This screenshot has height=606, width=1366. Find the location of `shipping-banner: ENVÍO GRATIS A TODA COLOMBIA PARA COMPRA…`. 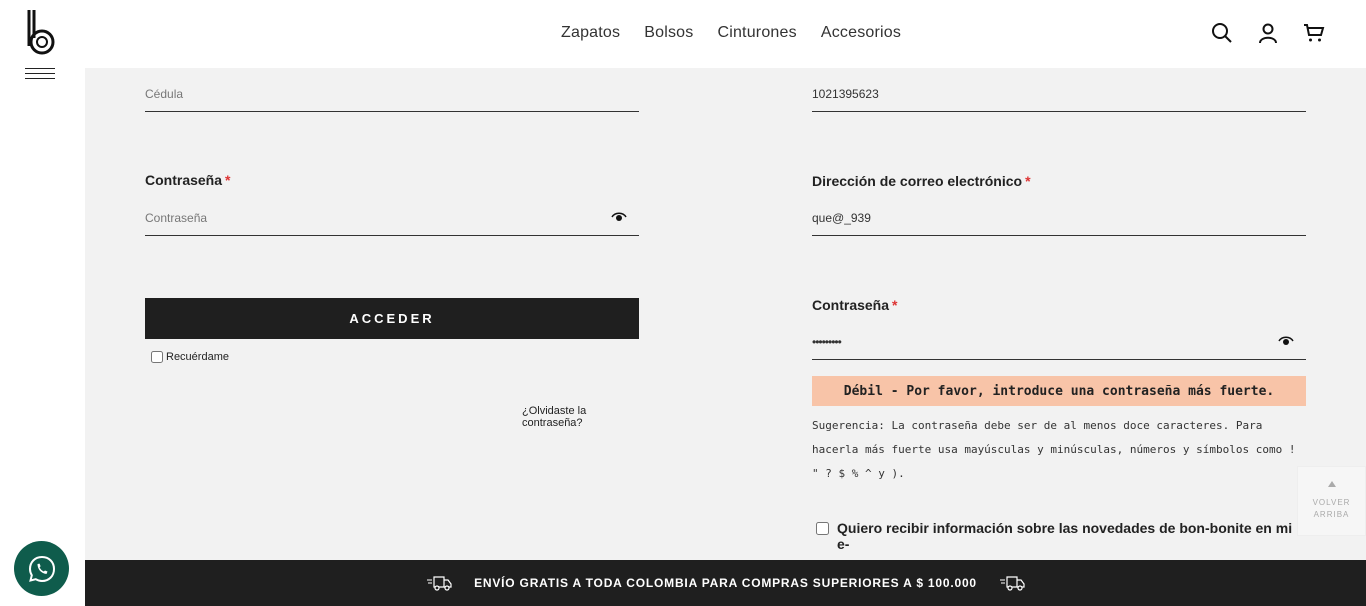

shipping-banner: ENVÍO GRATIS A TODA COLOMBIA PARA COMPRA… is located at coordinates (725, 583).